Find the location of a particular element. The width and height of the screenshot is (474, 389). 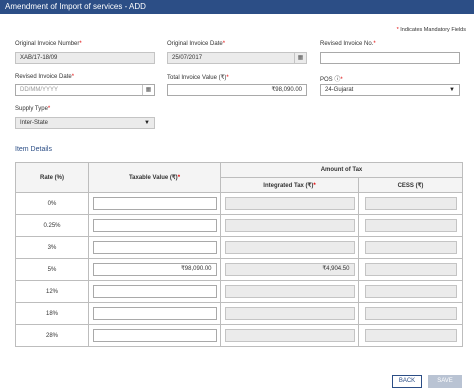

table-row: 18% is located at coordinates (239, 313).